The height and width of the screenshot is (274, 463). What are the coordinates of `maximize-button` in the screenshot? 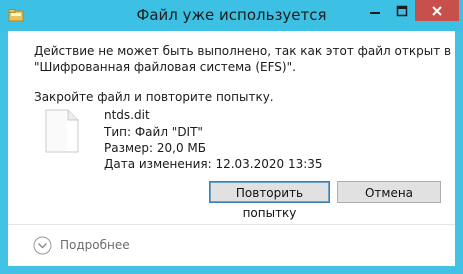 It's located at (401, 10).